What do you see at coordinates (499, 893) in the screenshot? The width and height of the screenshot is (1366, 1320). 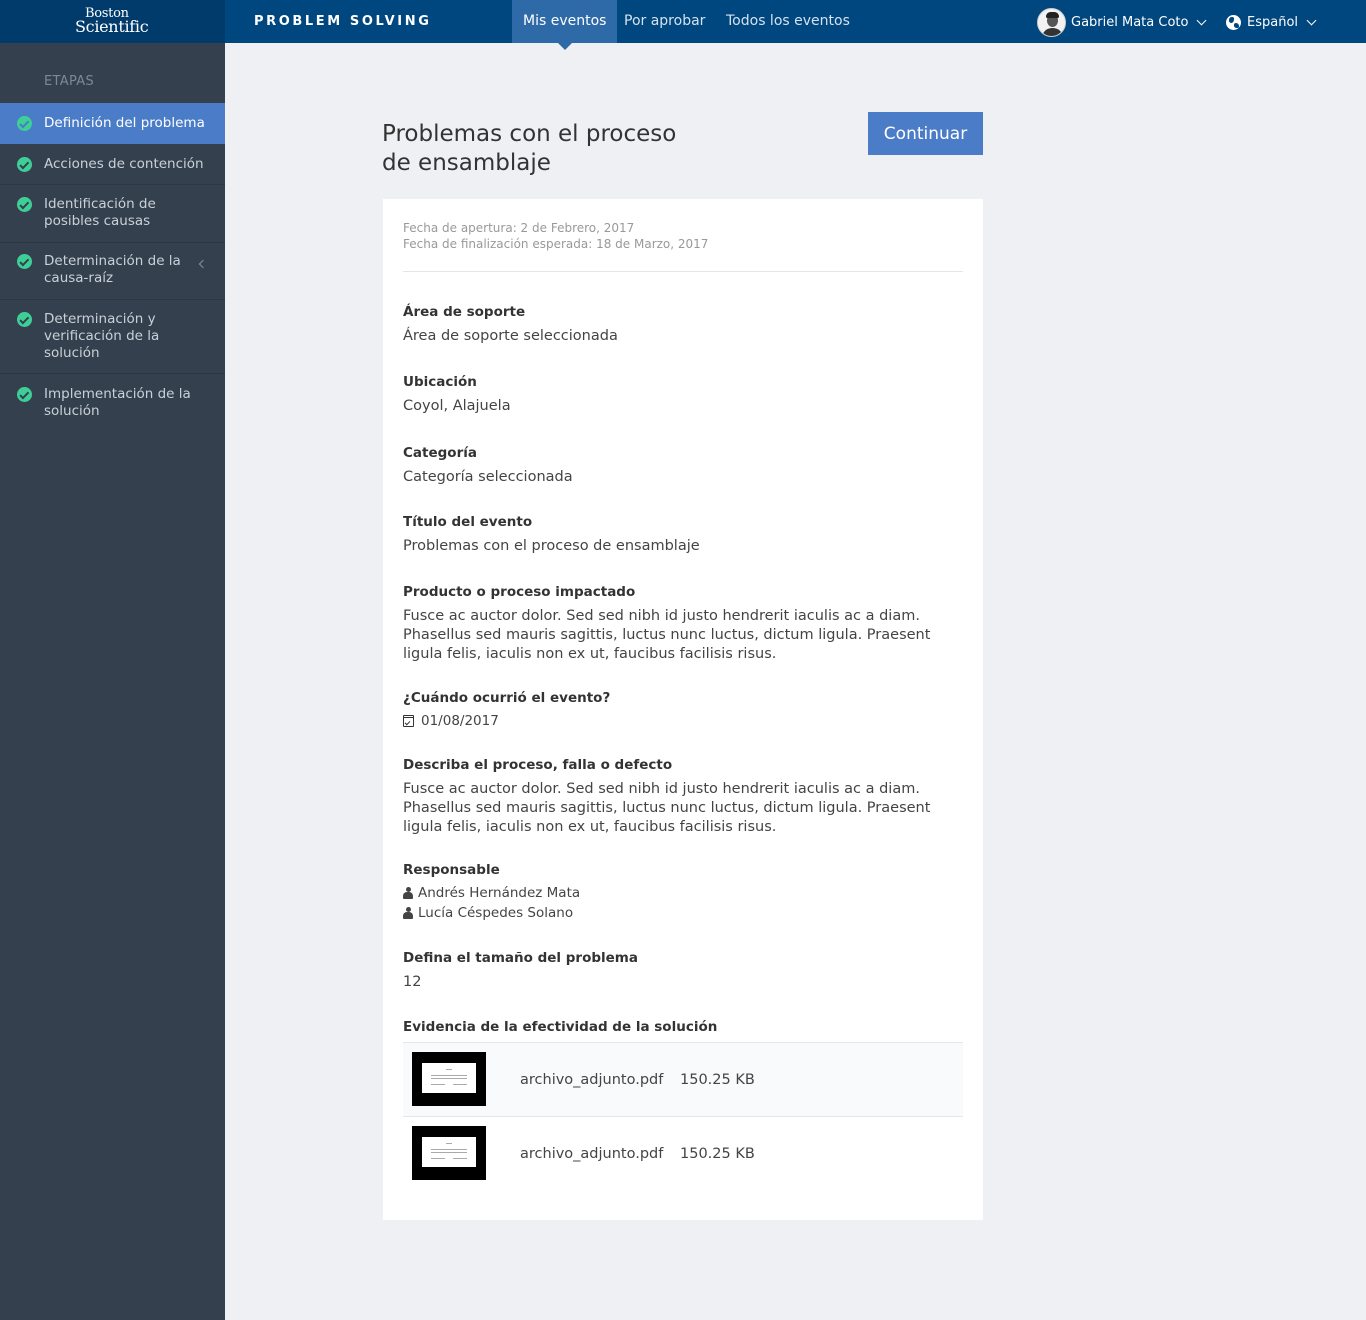 I see `responsible-name: Andrés Hernández Mata` at bounding box center [499, 893].